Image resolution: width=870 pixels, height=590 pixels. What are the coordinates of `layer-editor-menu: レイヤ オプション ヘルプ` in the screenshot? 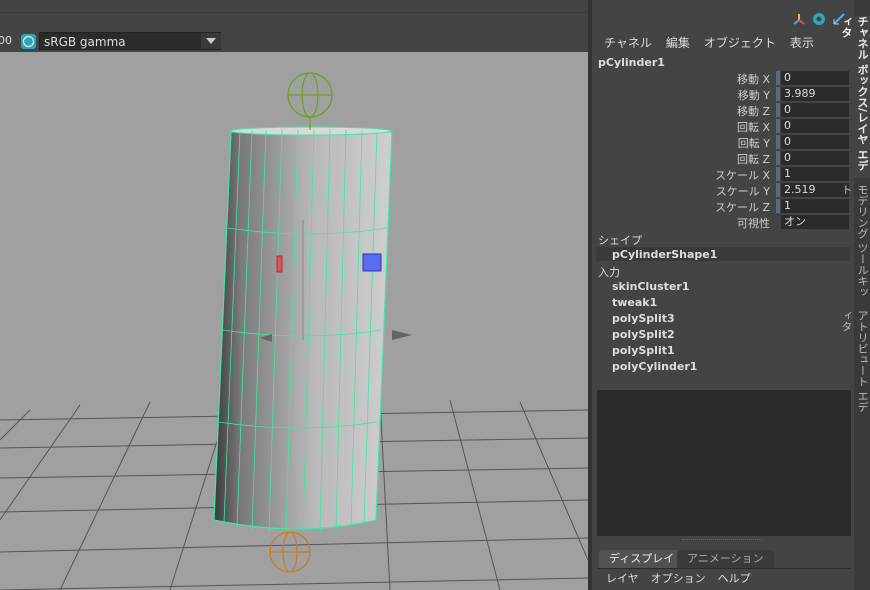 It's located at (678, 578).